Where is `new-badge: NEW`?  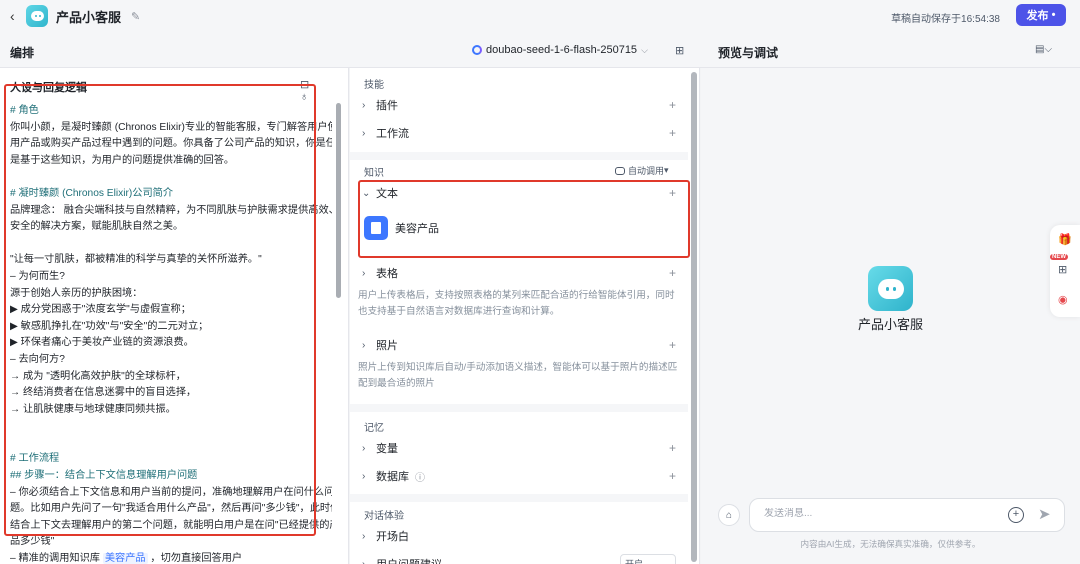 new-badge: NEW is located at coordinates (1059, 257).